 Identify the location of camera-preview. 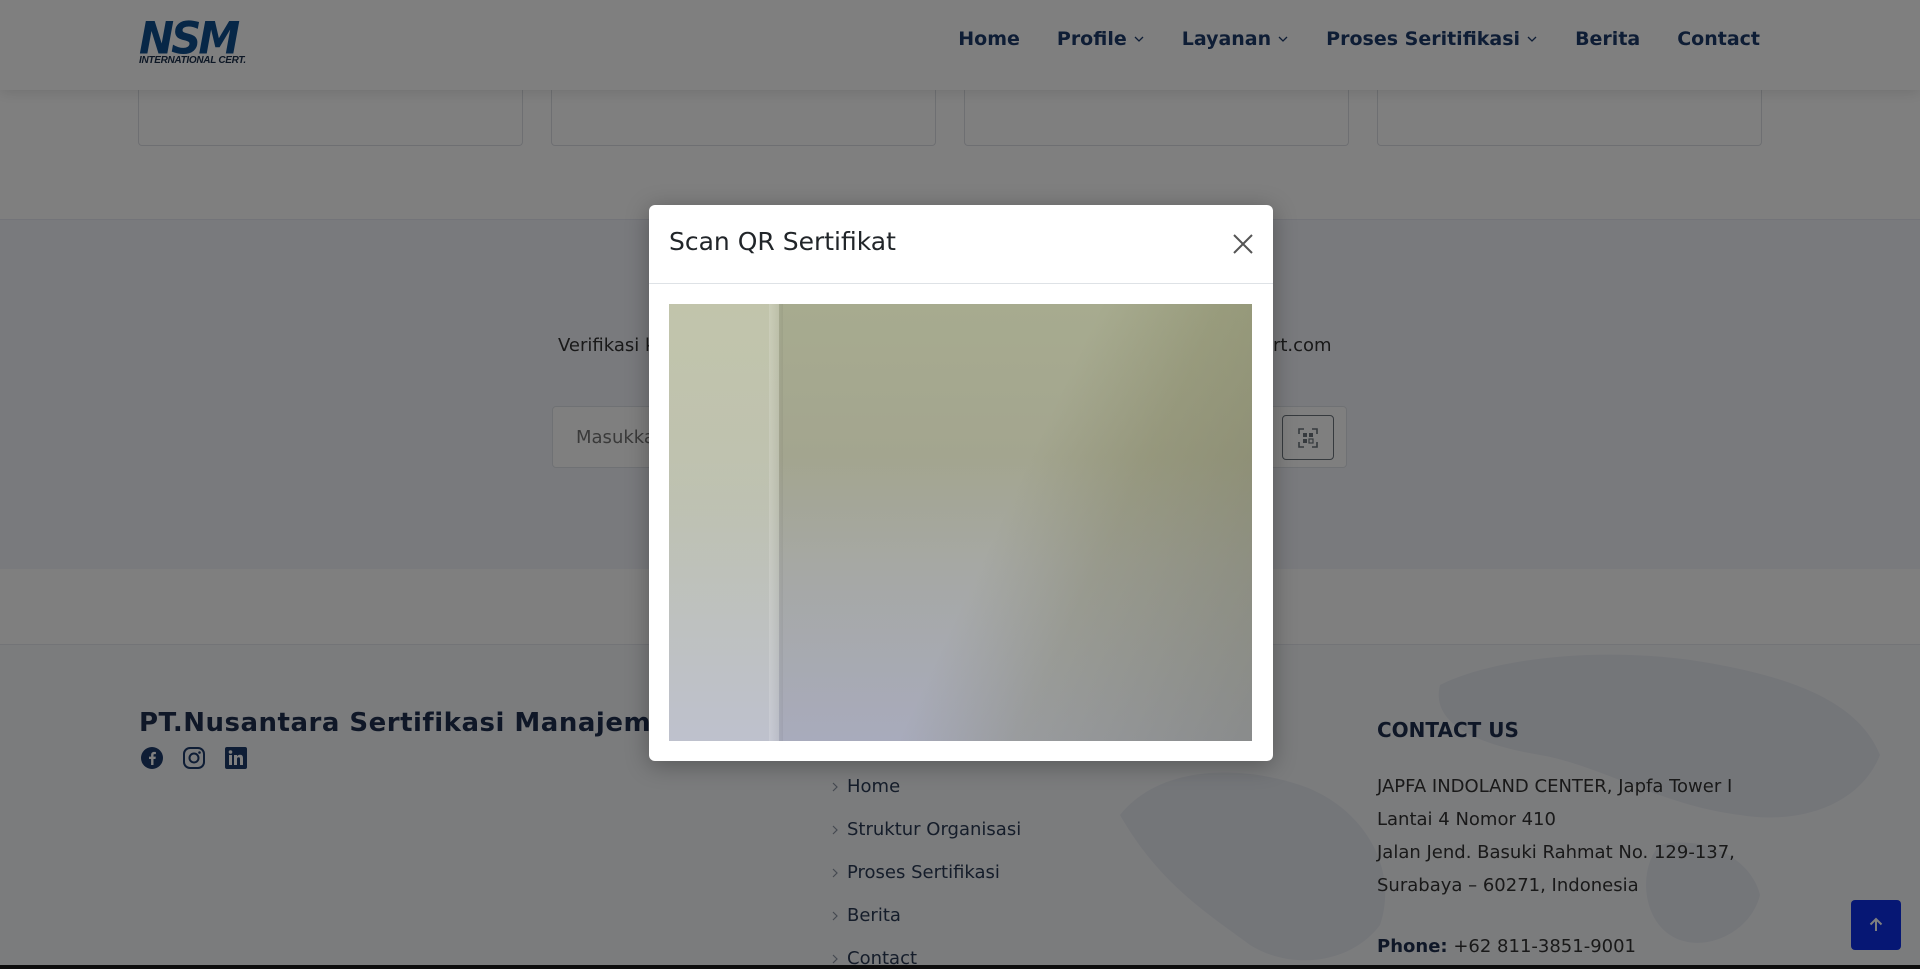
(960, 522).